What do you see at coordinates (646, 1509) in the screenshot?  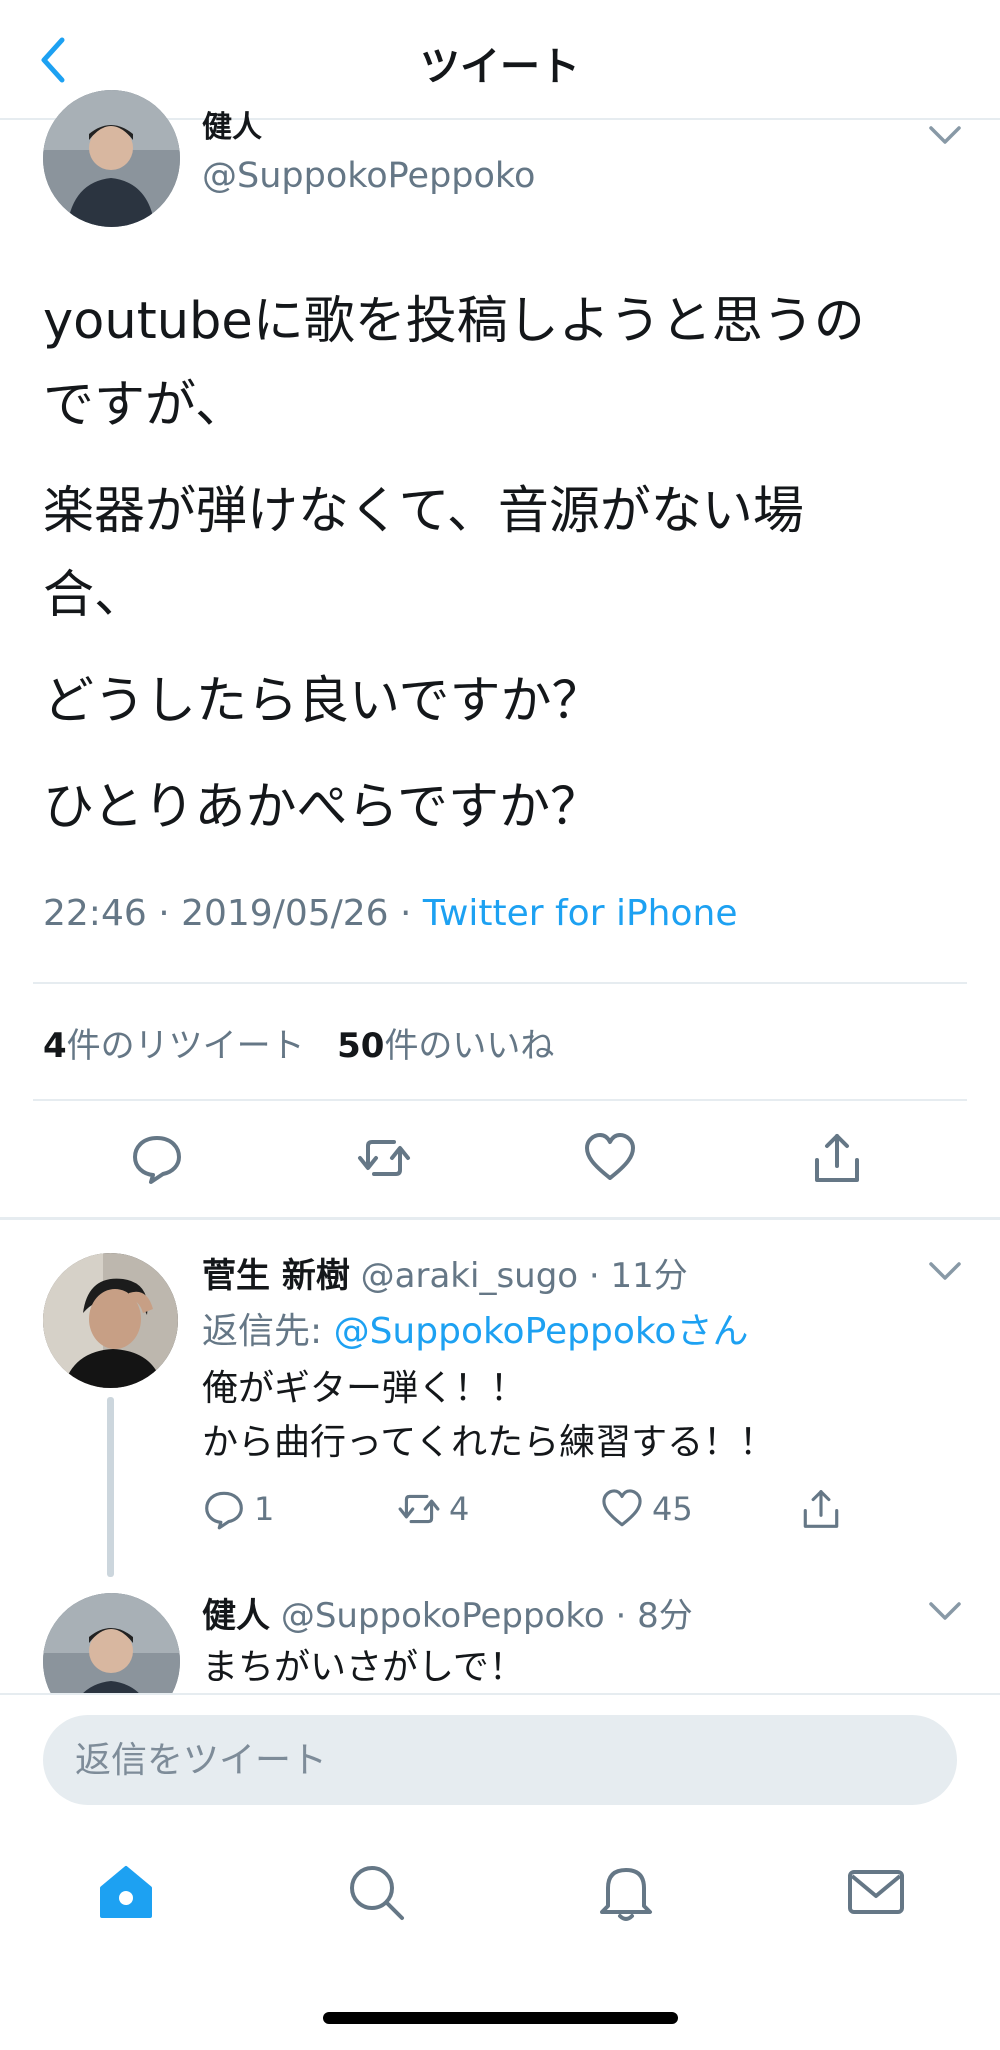 I see `reply-like-button: 45` at bounding box center [646, 1509].